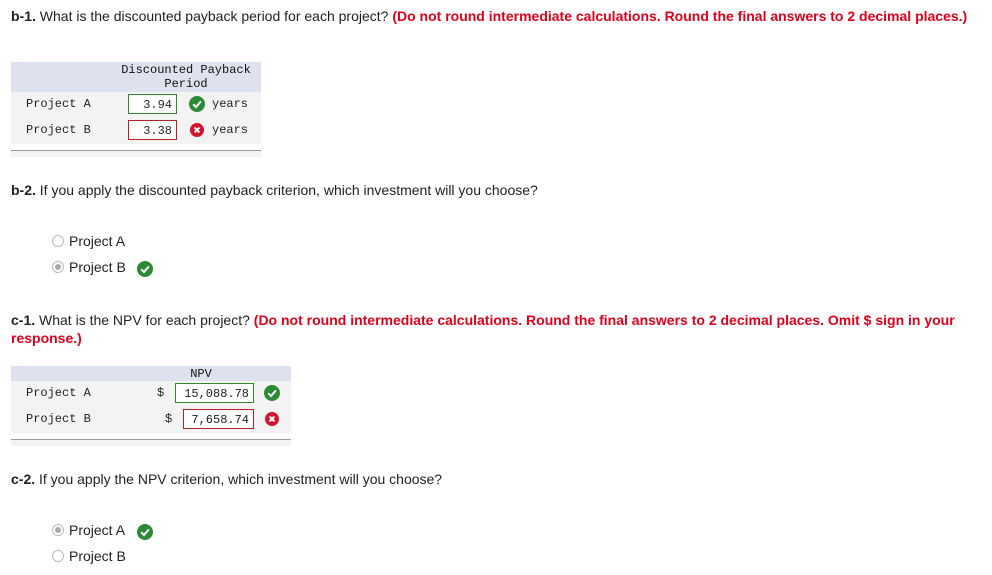  Describe the element at coordinates (151, 373) in the screenshot. I see `table-header: NPV` at that location.